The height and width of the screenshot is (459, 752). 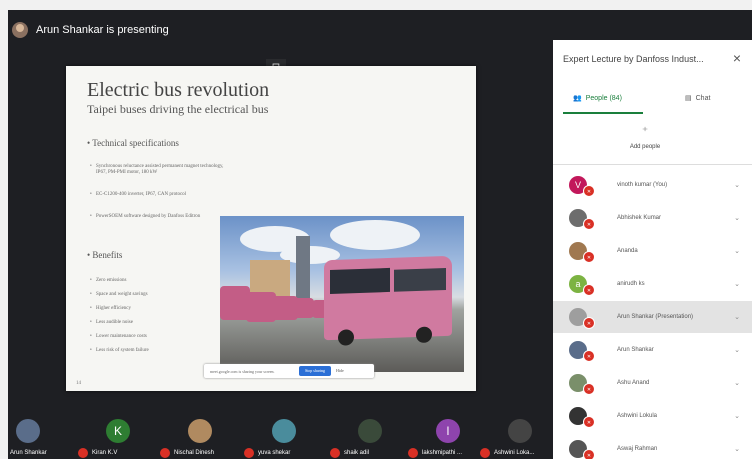 What do you see at coordinates (448, 431) in the screenshot?
I see `avatar: l` at bounding box center [448, 431].